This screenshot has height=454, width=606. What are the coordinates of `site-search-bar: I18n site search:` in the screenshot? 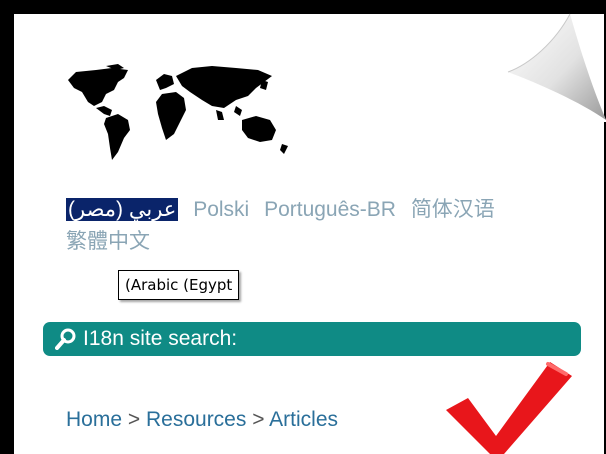 It's located at (312, 339).